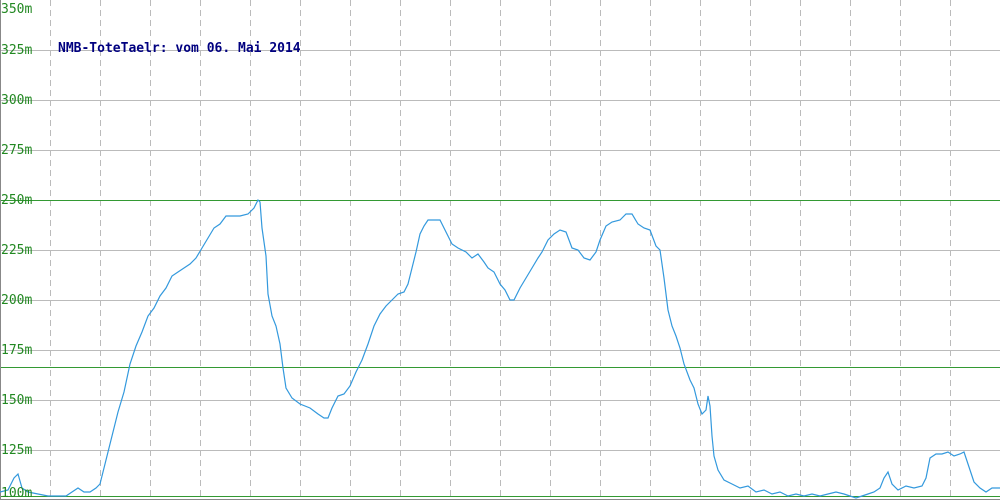  What do you see at coordinates (16, 493) in the screenshot?
I see `y-tick-label: 100m` at bounding box center [16, 493].